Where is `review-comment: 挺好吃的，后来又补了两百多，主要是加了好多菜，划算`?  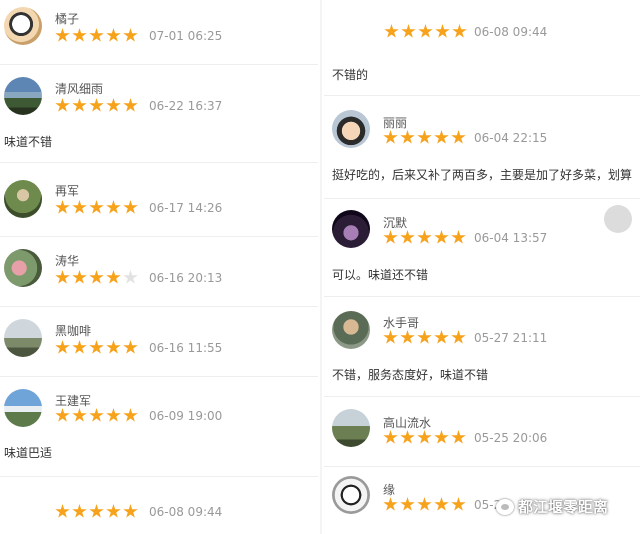
review-comment: 挺好吃的，后来又补了两百多，主要是加了好多菜，划算 is located at coordinates (482, 175).